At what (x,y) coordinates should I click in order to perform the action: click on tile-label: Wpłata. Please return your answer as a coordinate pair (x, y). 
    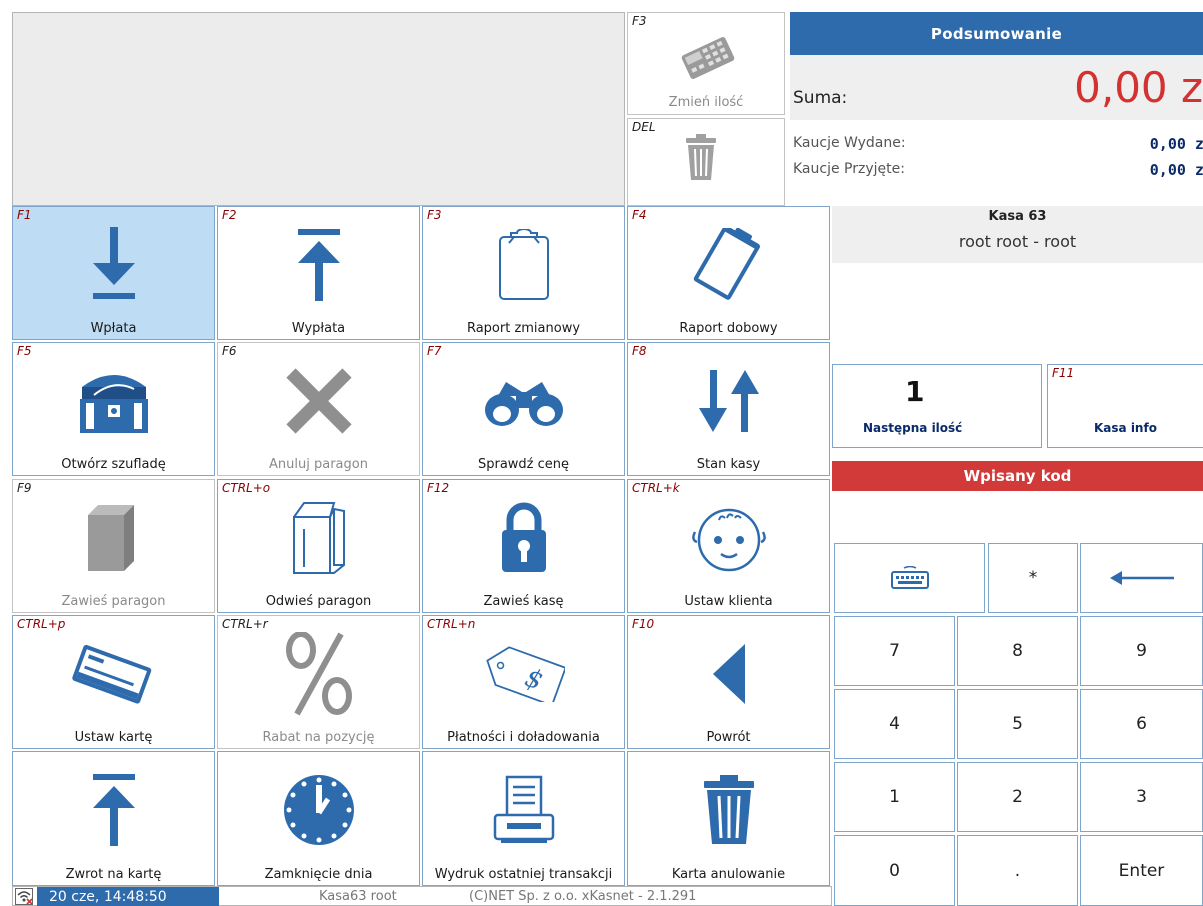
    Looking at the image, I should click on (113, 328).